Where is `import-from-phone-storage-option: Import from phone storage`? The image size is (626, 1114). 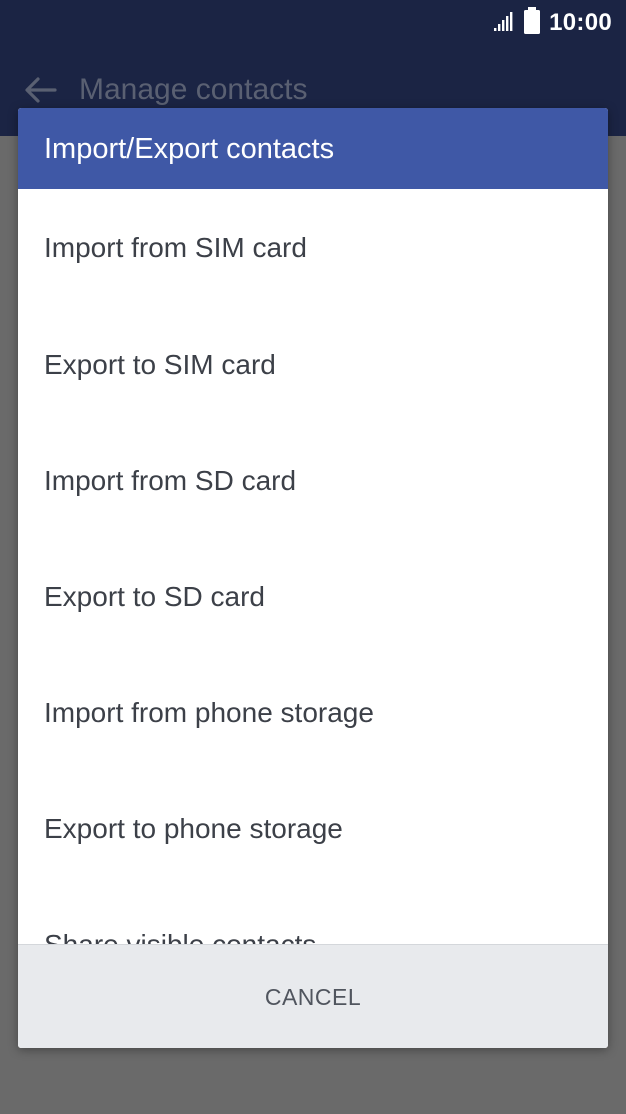
import-from-phone-storage-option: Import from phone storage is located at coordinates (313, 713).